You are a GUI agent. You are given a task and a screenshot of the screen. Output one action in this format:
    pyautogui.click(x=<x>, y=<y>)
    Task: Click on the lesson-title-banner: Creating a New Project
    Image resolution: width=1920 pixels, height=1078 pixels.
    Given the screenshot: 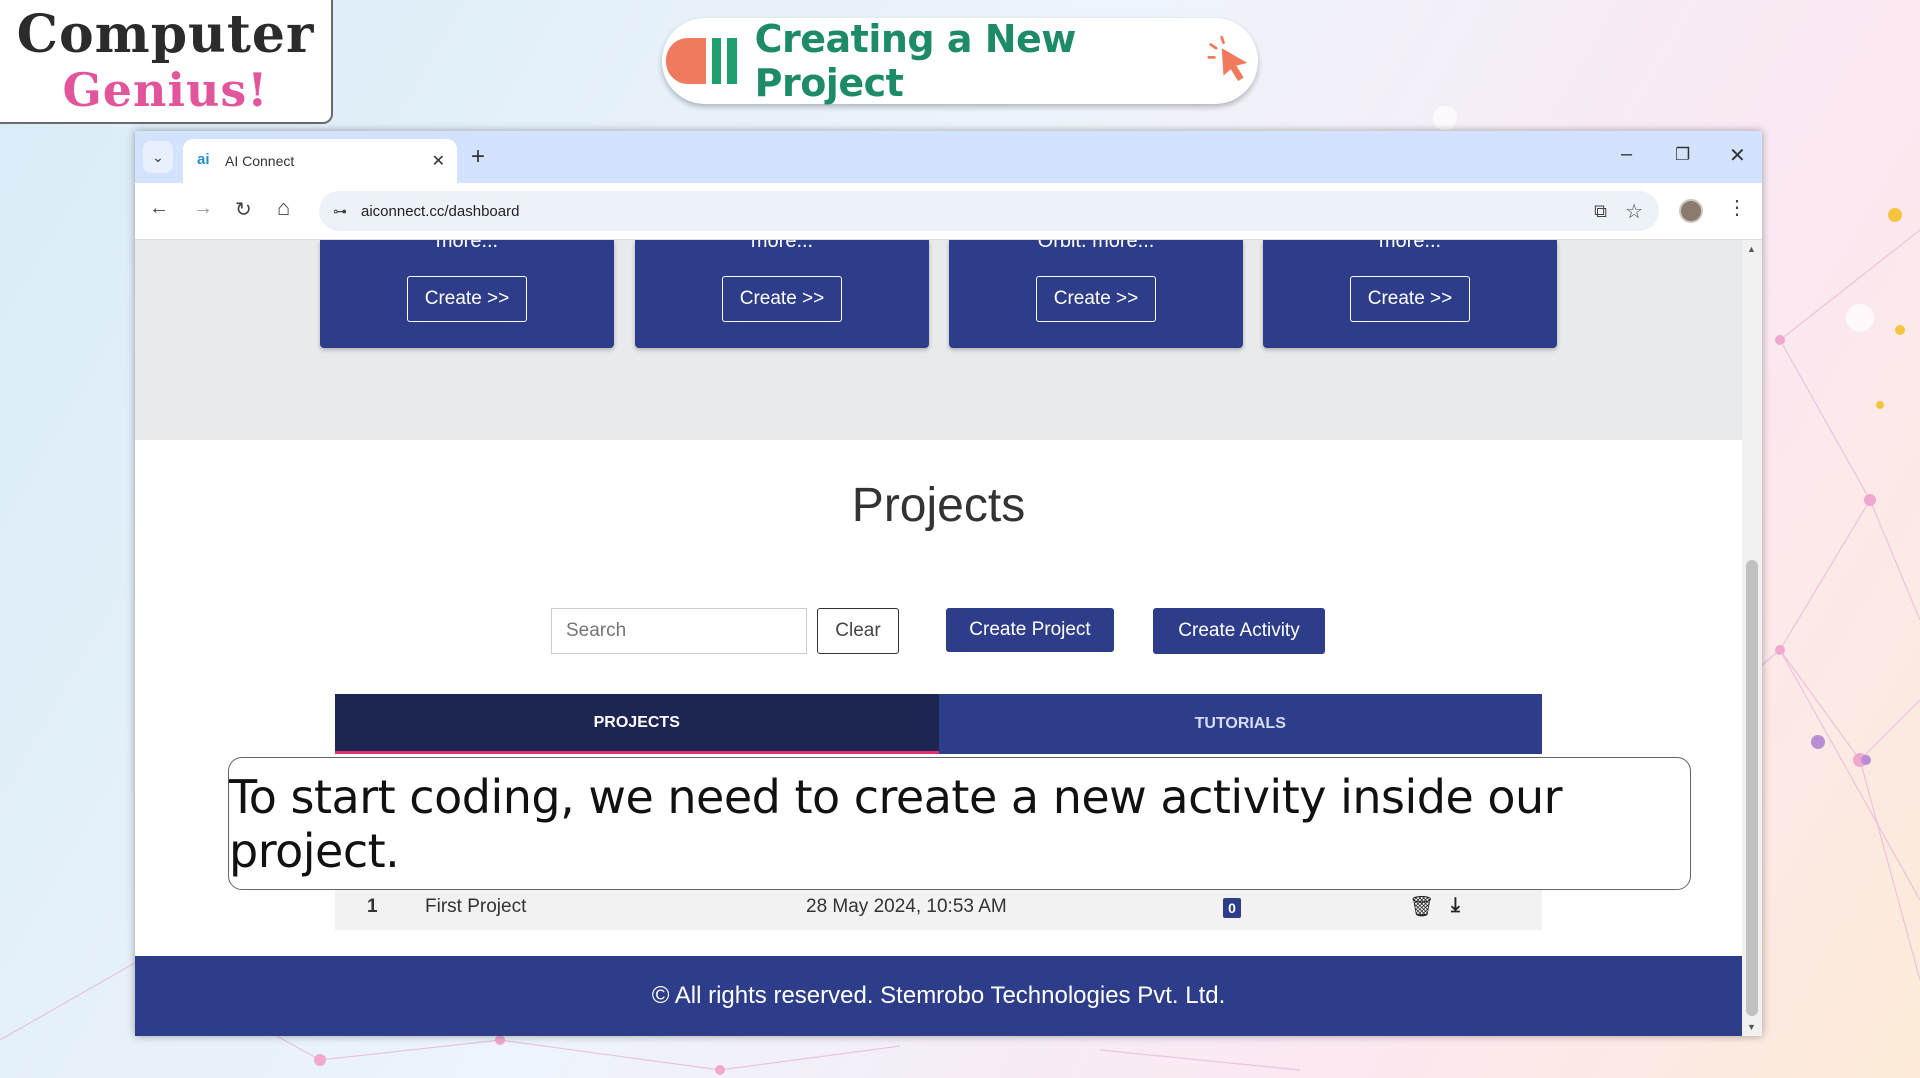 What is the action you would take?
    pyautogui.click(x=960, y=61)
    